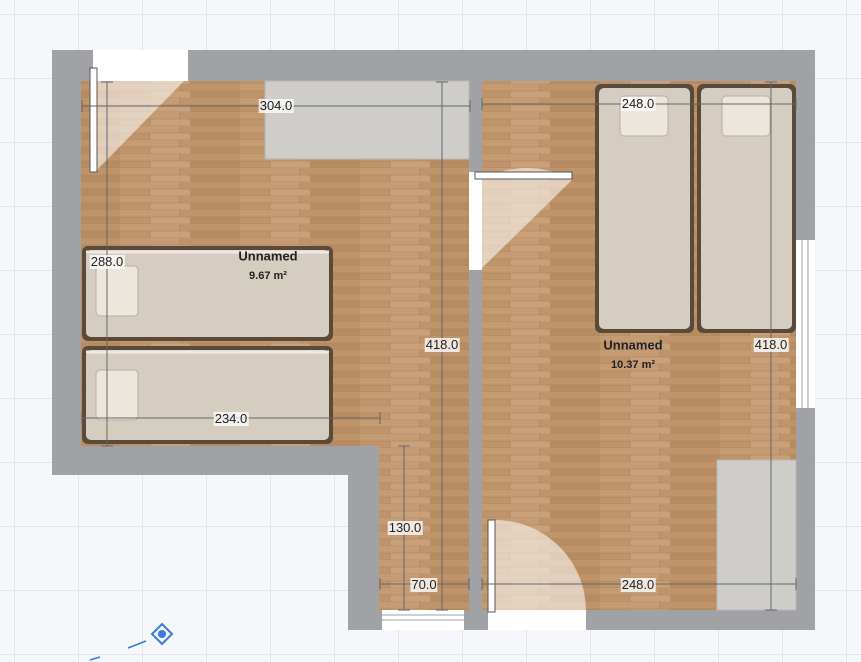 This screenshot has height=662, width=861. Describe the element at coordinates (638, 584) in the screenshot. I see `dim-right-bottom-width: 248.0` at that location.